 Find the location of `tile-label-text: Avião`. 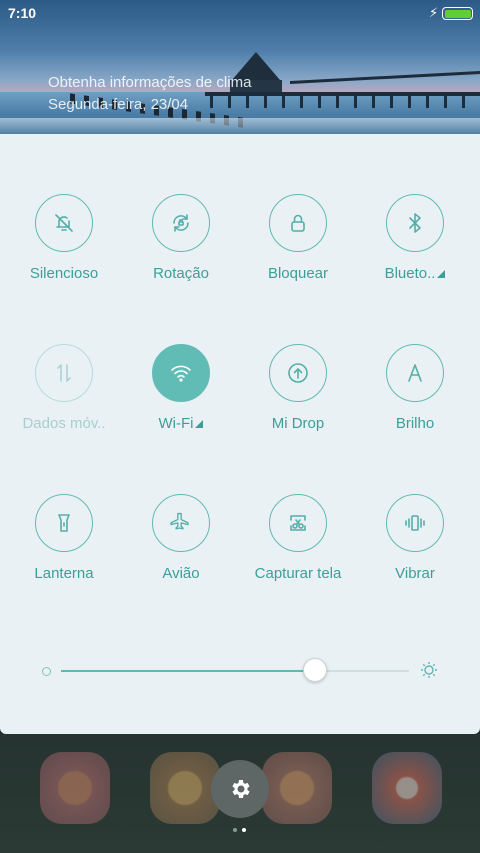

tile-label-text: Avião is located at coordinates (181, 573).